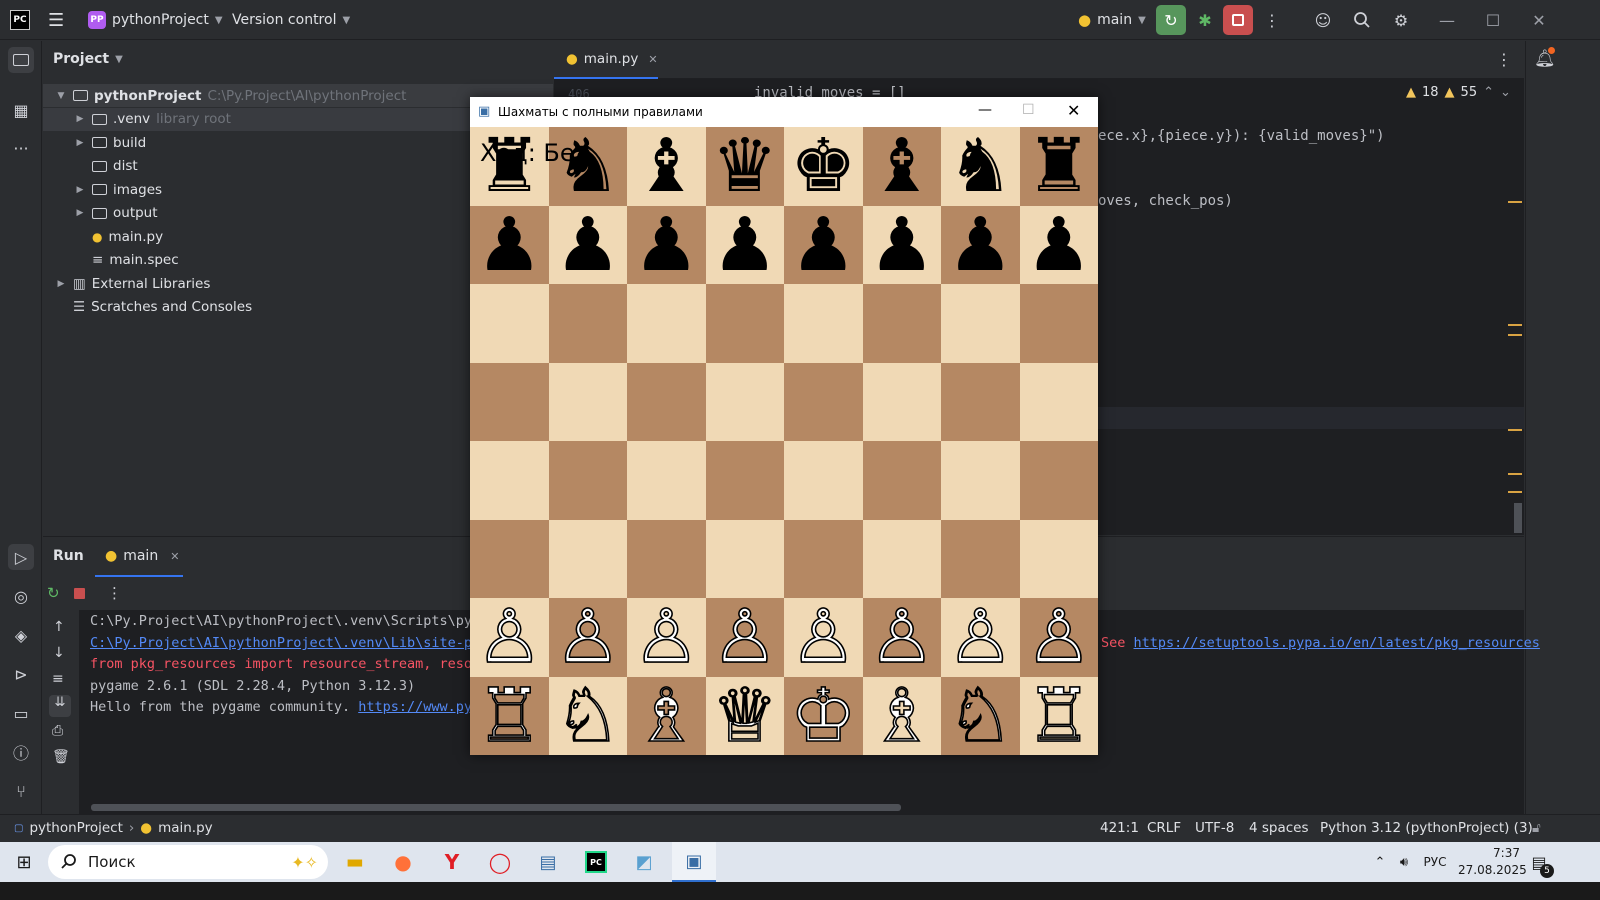 This screenshot has height=900, width=1600. I want to click on opera-icon: ◯, so click(500, 862).